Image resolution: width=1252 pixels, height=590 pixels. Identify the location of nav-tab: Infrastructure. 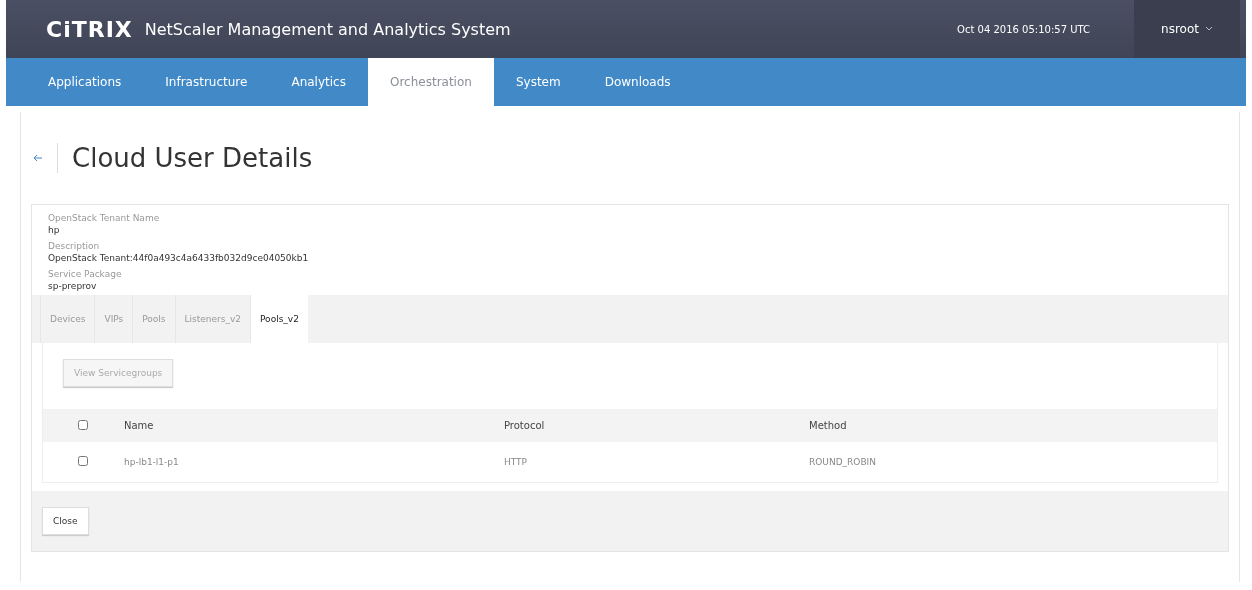
(206, 82).